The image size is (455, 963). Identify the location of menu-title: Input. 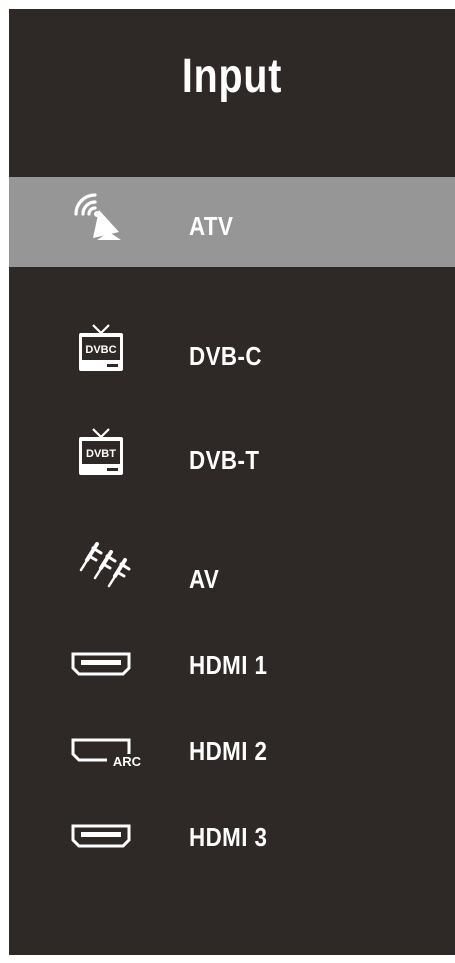
(232, 76).